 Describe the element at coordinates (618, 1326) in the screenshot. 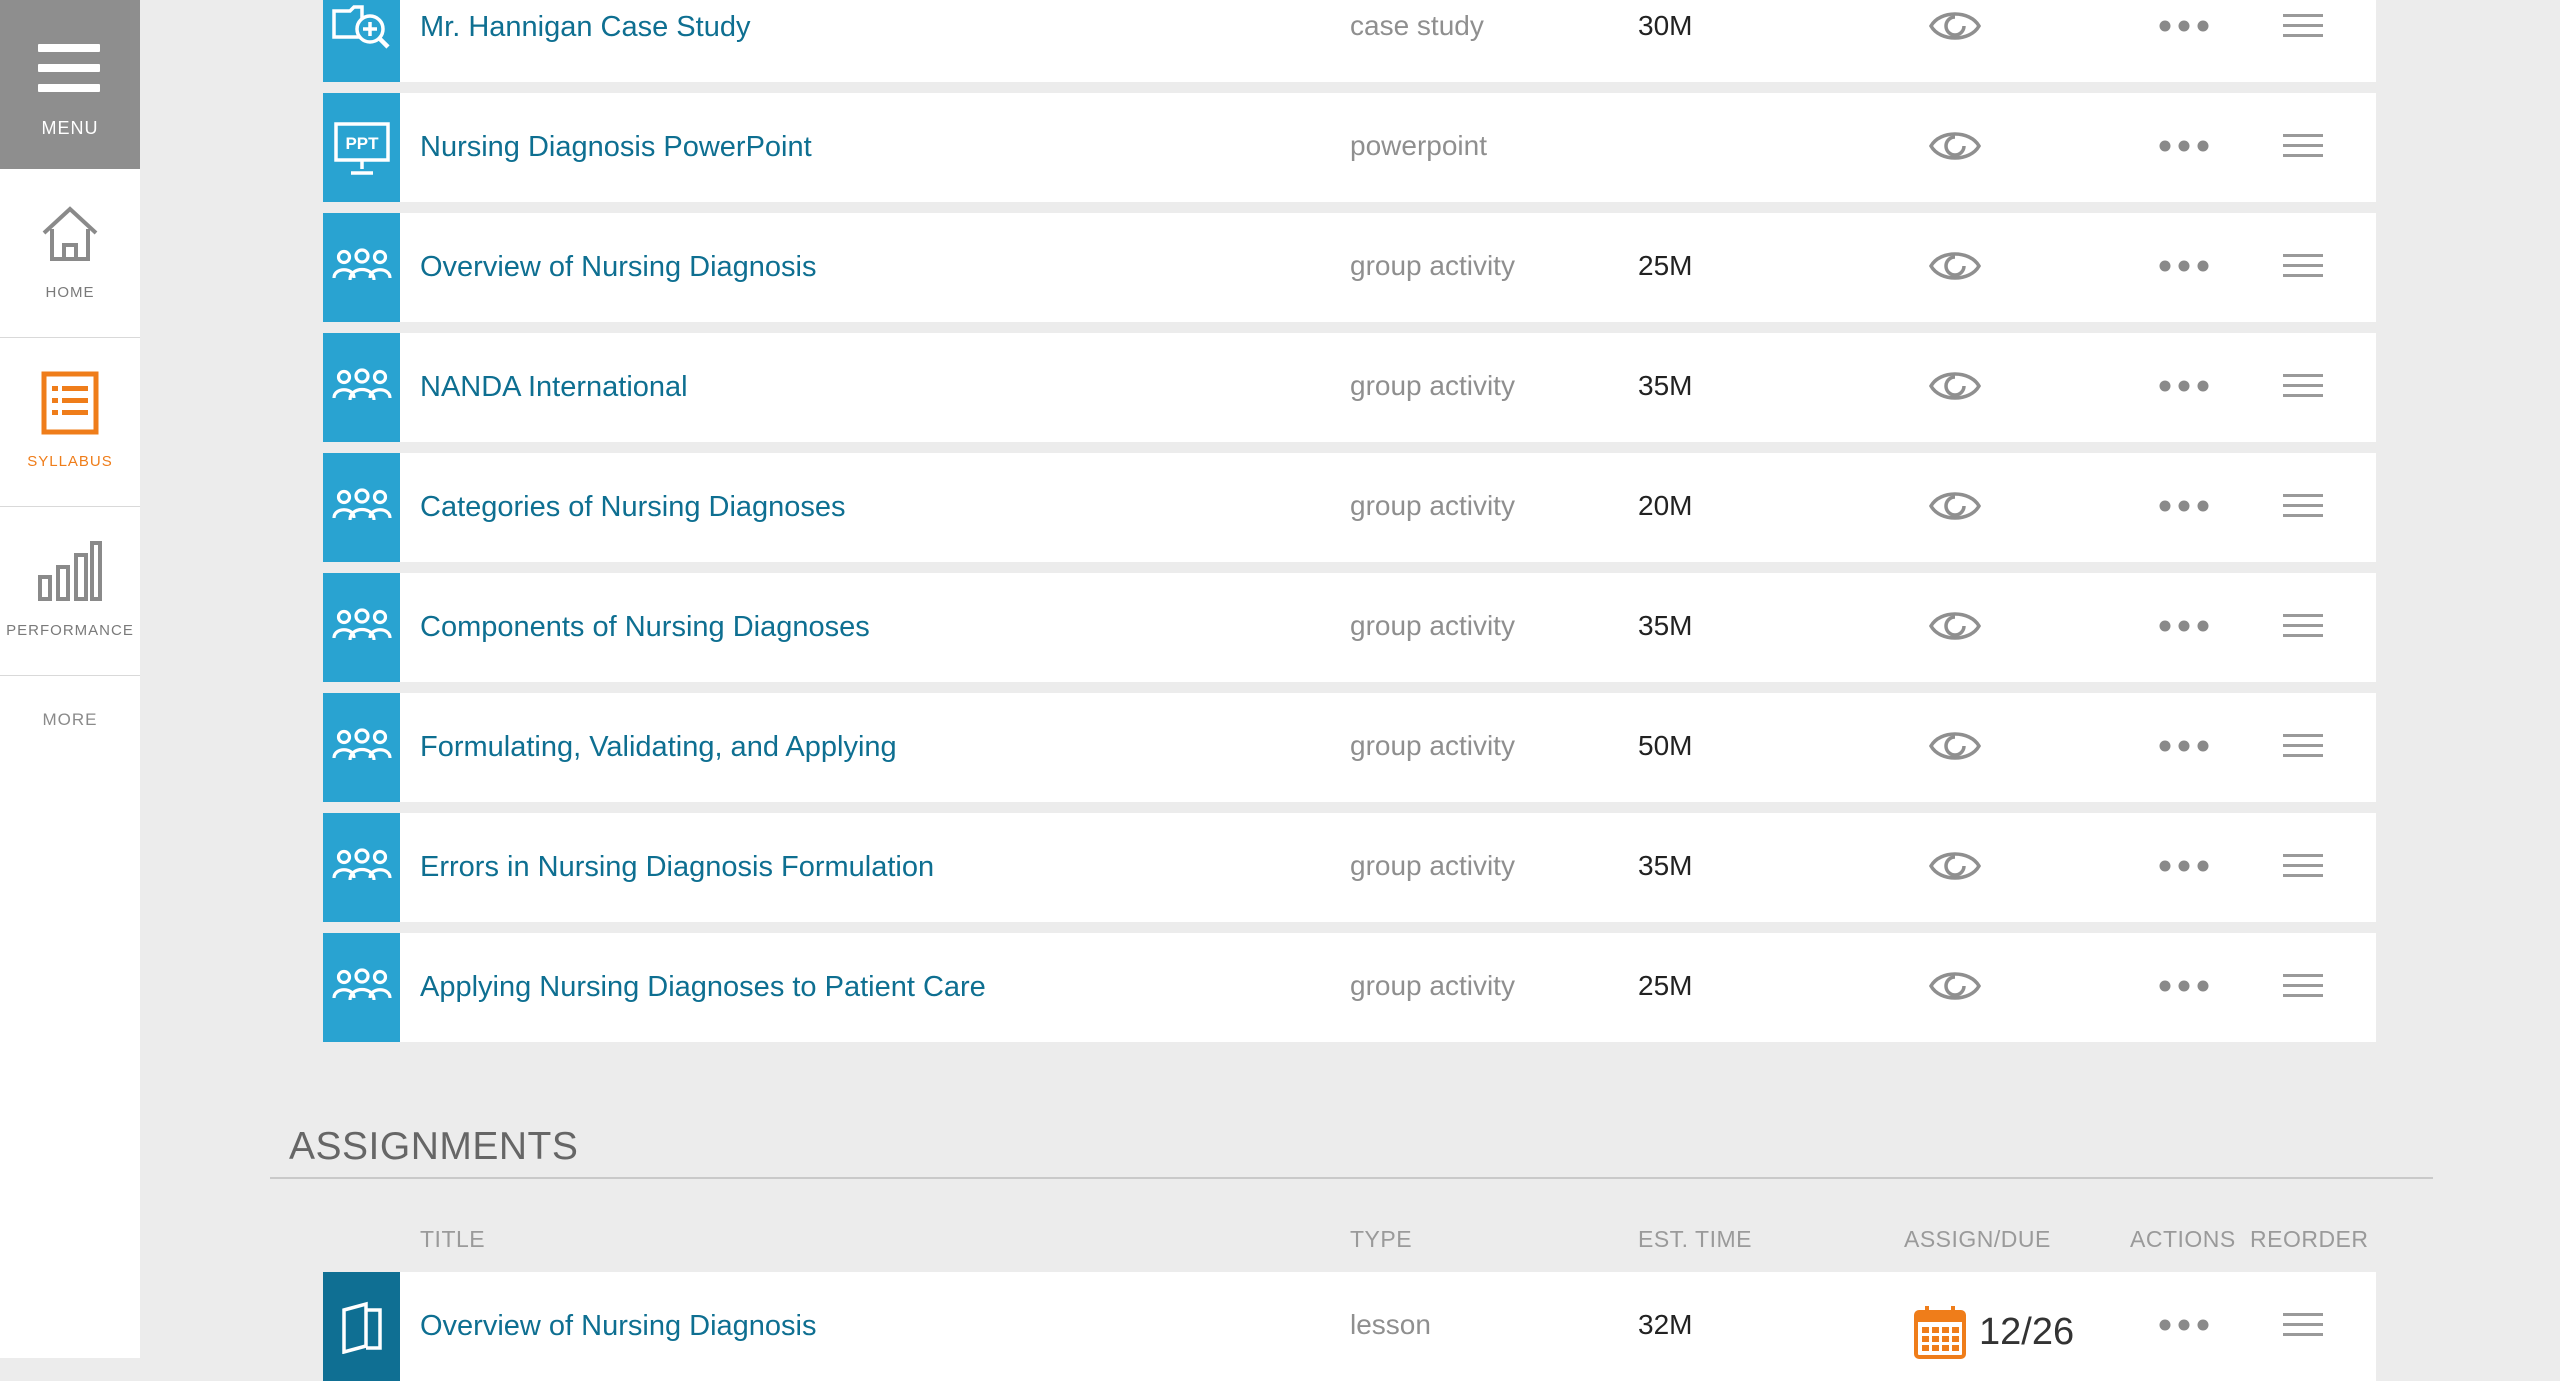

I see `assignment-title-link: Overview of Nursing Diagnosis` at that location.